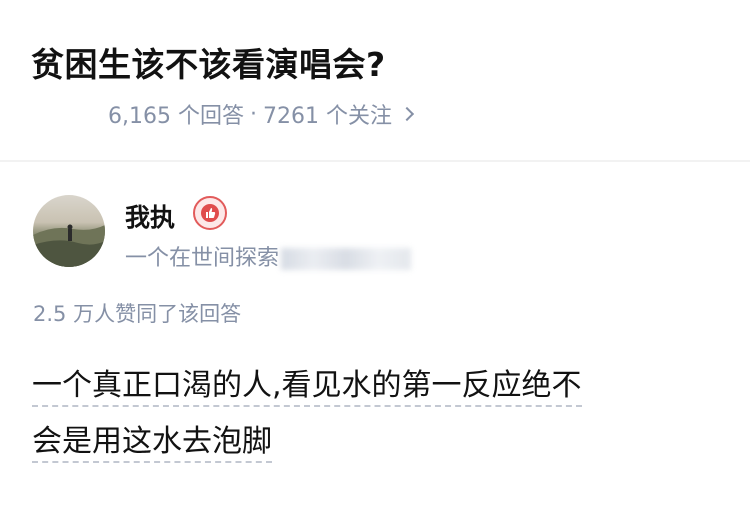 The image size is (750, 517). Describe the element at coordinates (202, 258) in the screenshot. I see `author-bio-text: 一个在世间探索` at that location.